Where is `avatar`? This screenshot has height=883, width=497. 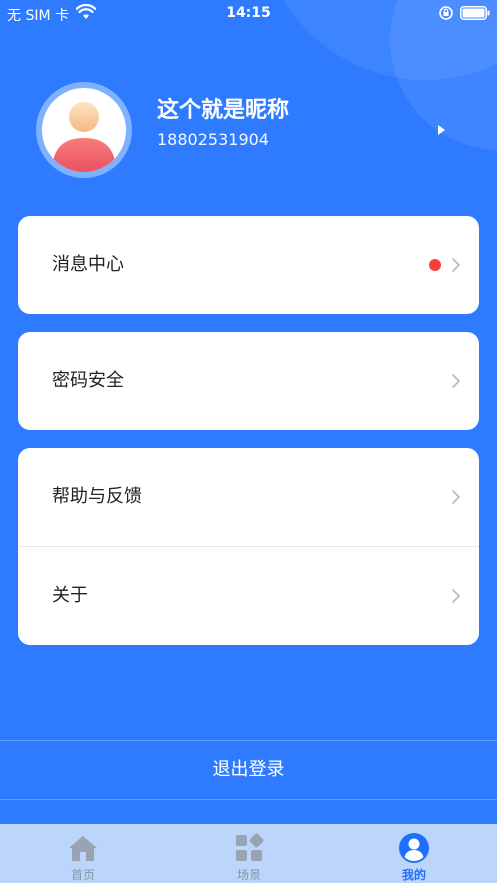
avatar is located at coordinates (84, 130).